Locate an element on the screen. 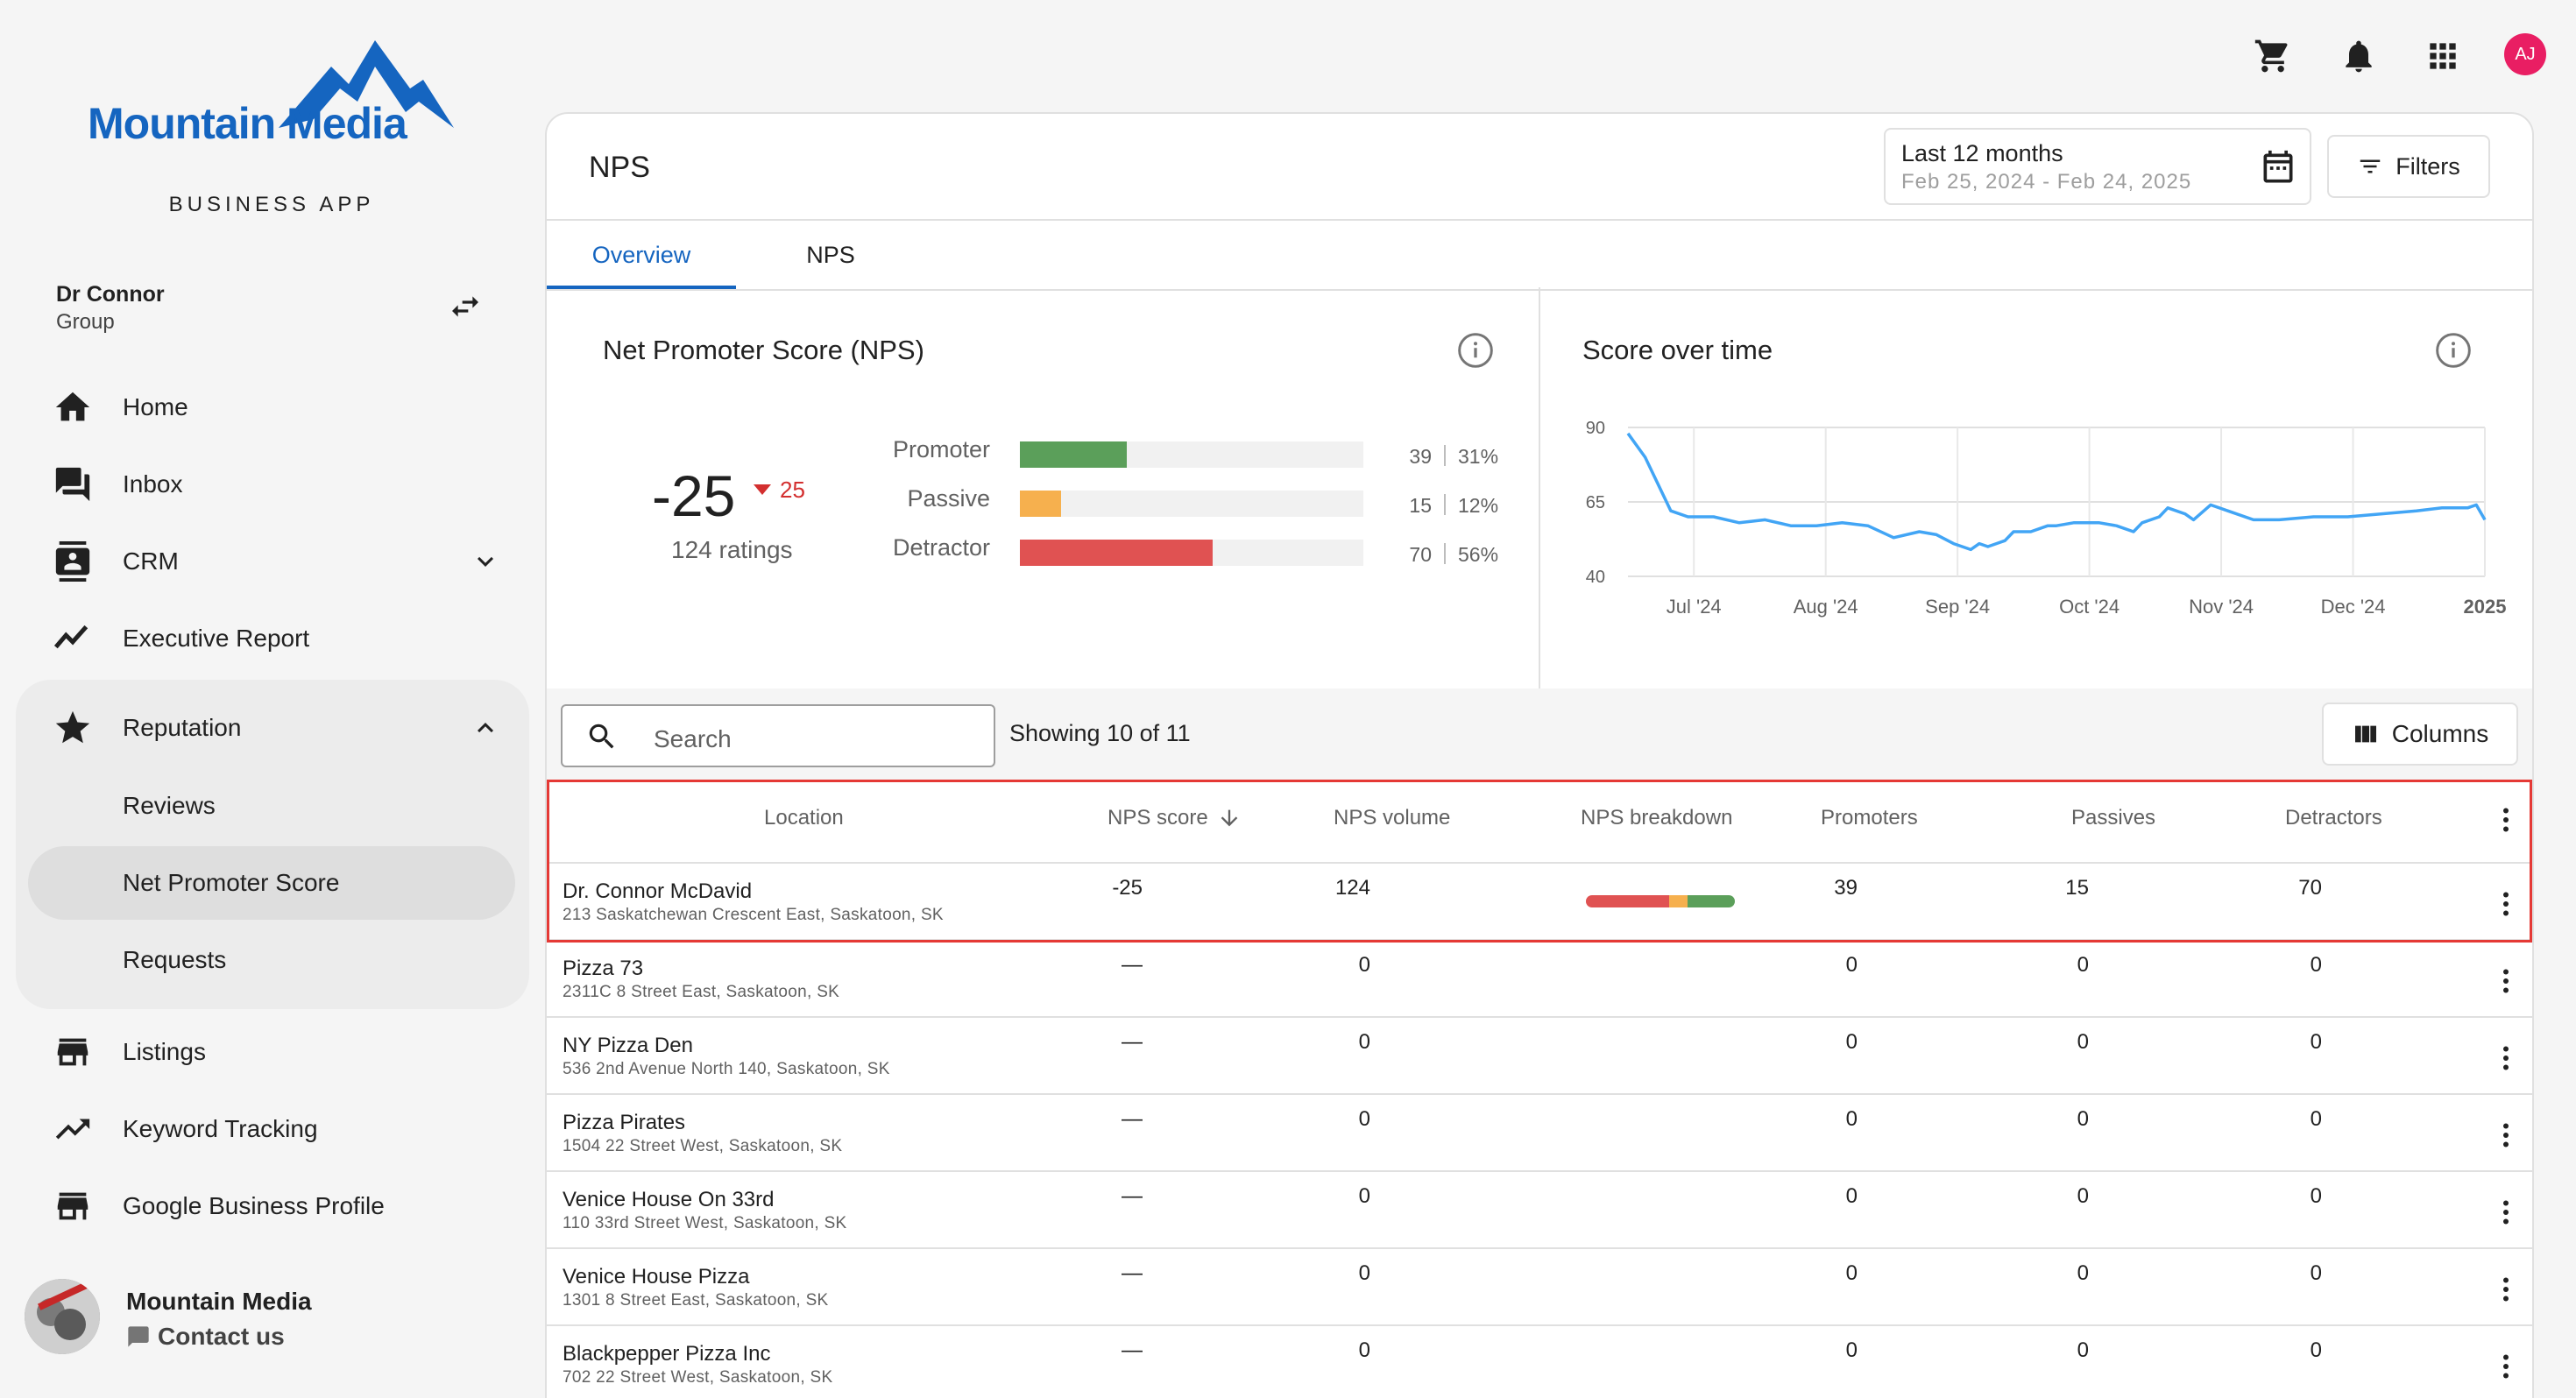  x-tick-label: Nov '24 is located at coordinates (2221, 607).